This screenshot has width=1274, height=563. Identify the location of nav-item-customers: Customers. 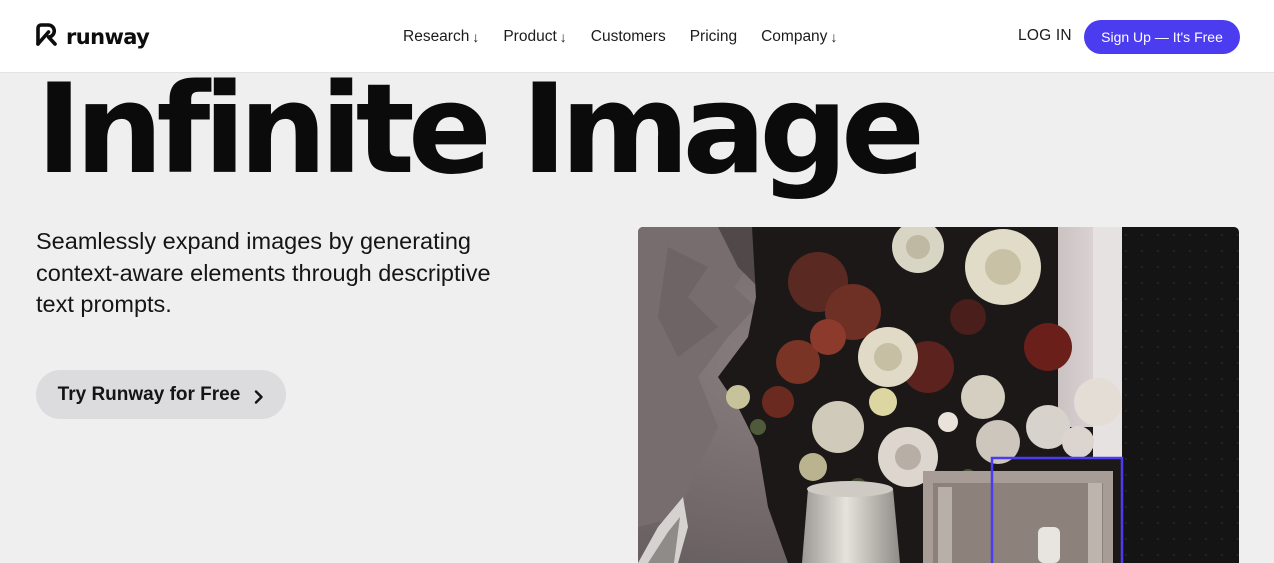
(628, 37).